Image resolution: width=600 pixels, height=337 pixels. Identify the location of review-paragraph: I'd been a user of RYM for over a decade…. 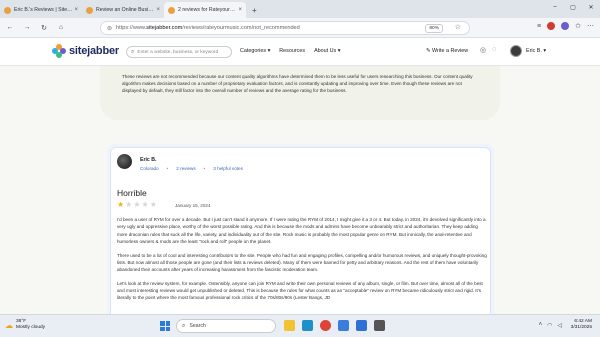
(301, 230).